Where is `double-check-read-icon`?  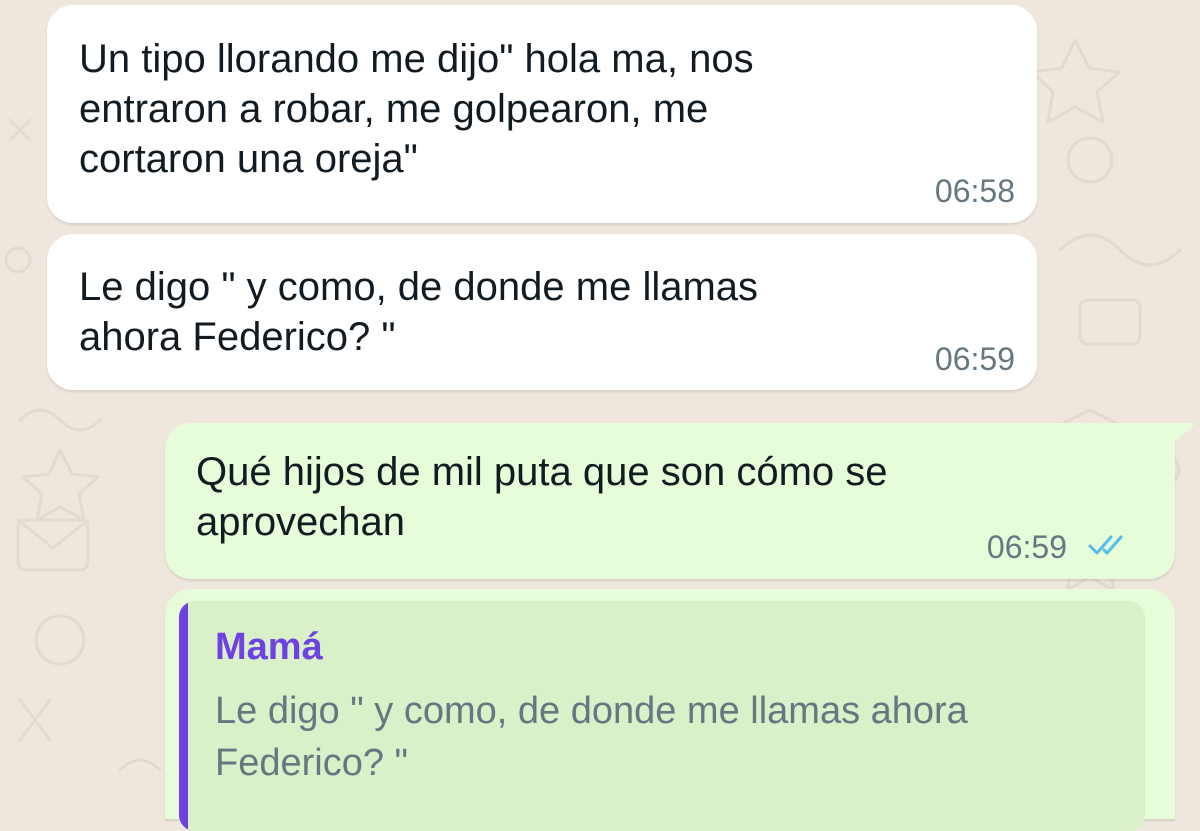
double-check-read-icon is located at coordinates (1110, 545).